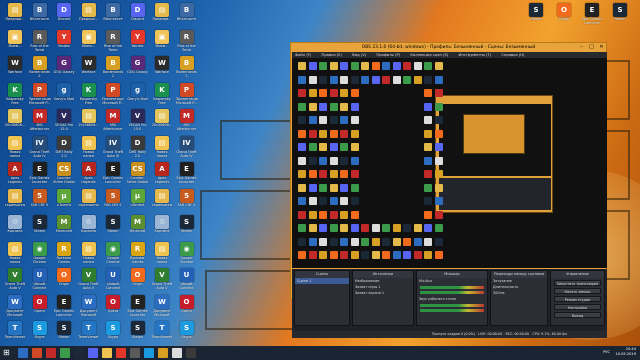 The height and width of the screenshot is (360, 640). What do you see at coordinates (138, 68) in the screenshot?
I see `desktop-icon: G GOG Galaxy` at bounding box center [138, 68].